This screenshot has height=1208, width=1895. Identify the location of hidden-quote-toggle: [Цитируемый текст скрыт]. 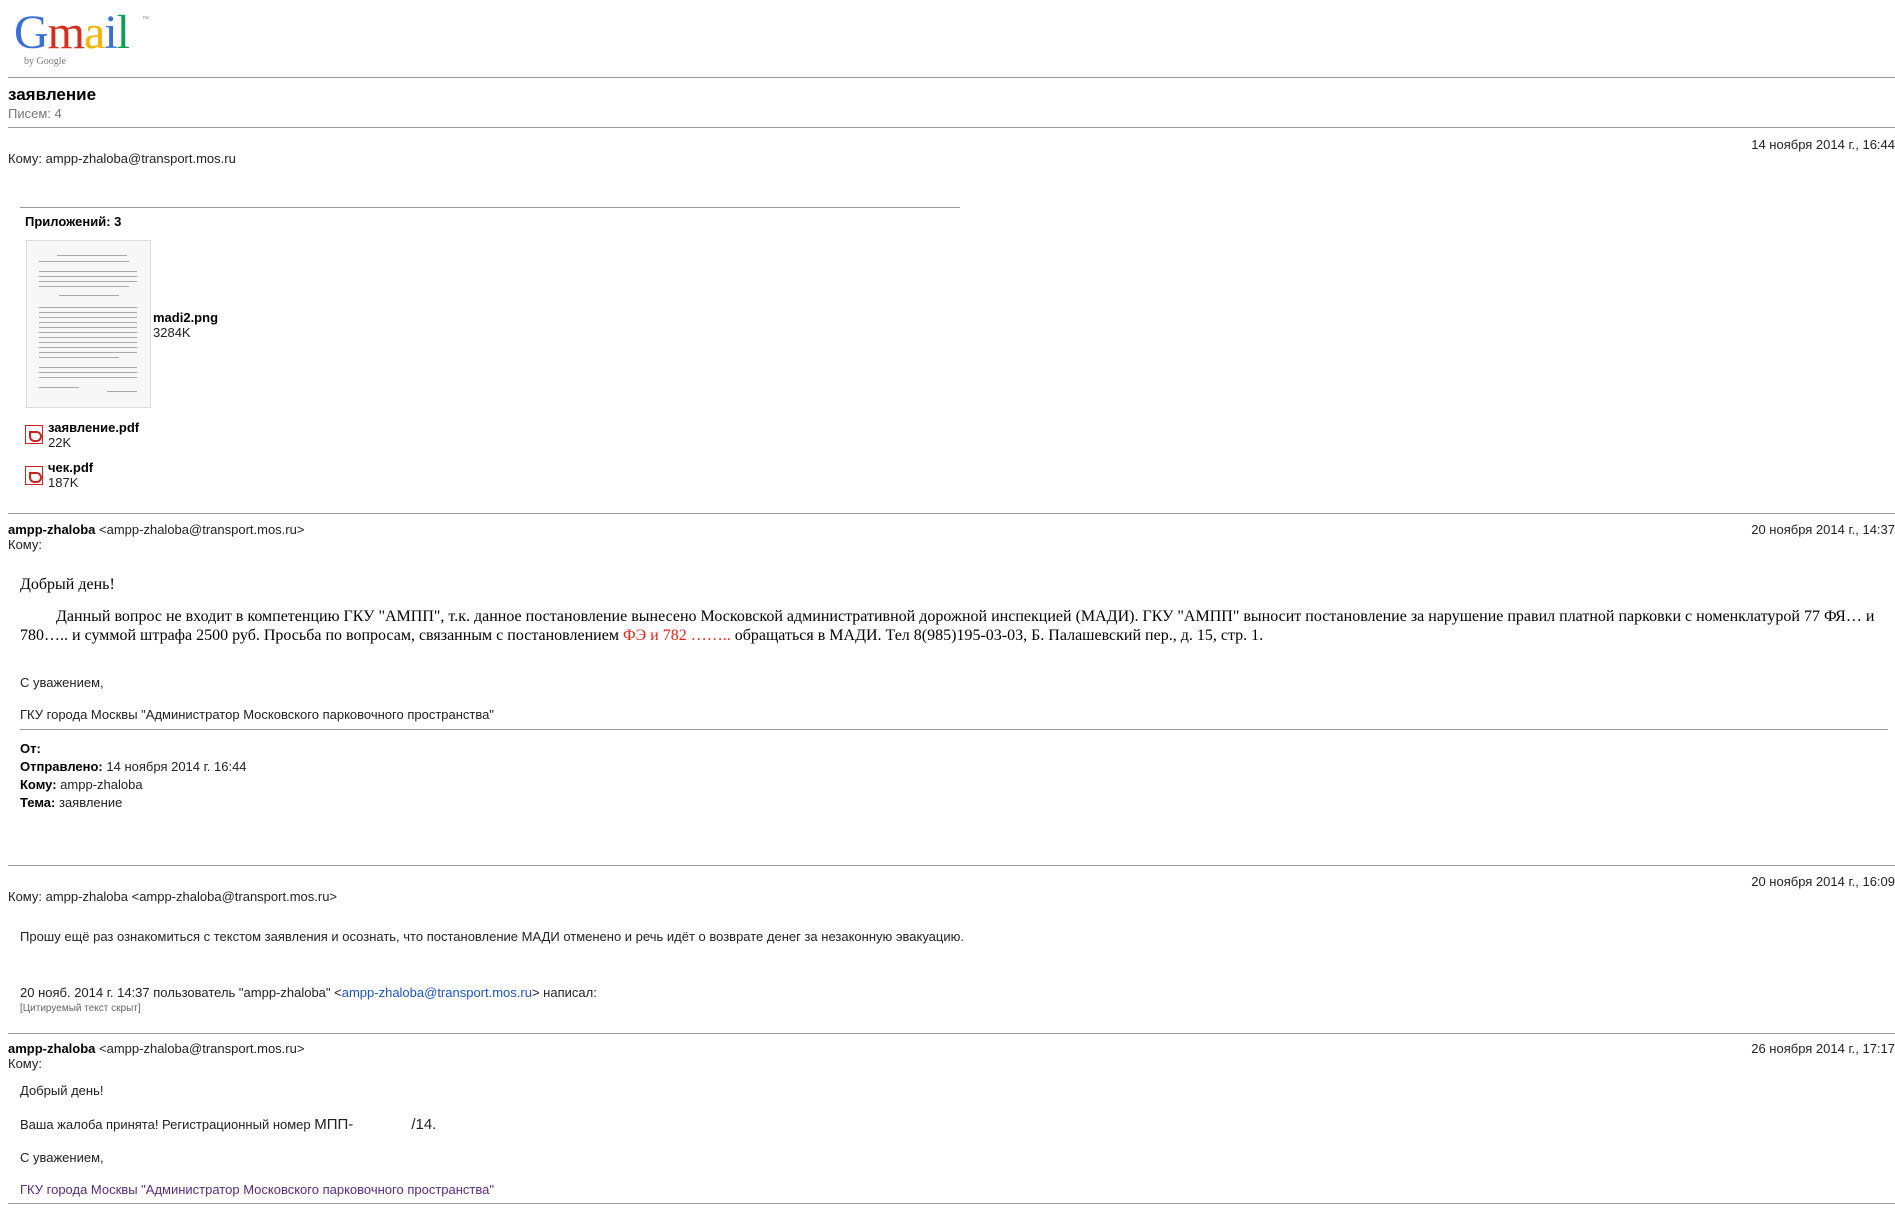
(80, 1008).